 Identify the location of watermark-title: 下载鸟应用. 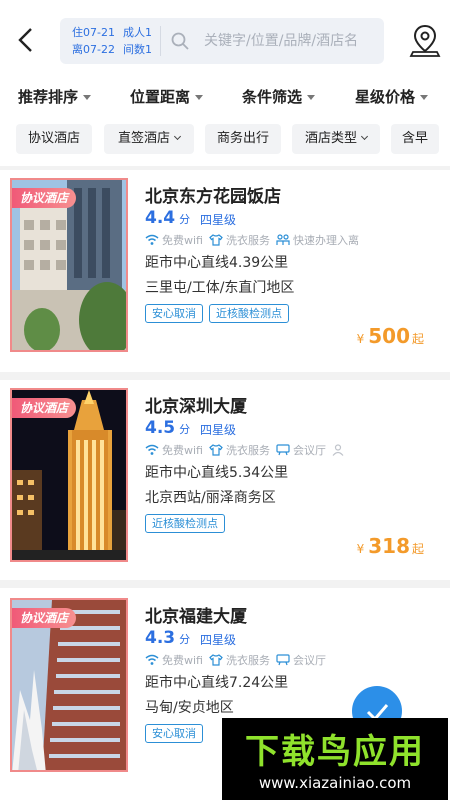
(335, 752).